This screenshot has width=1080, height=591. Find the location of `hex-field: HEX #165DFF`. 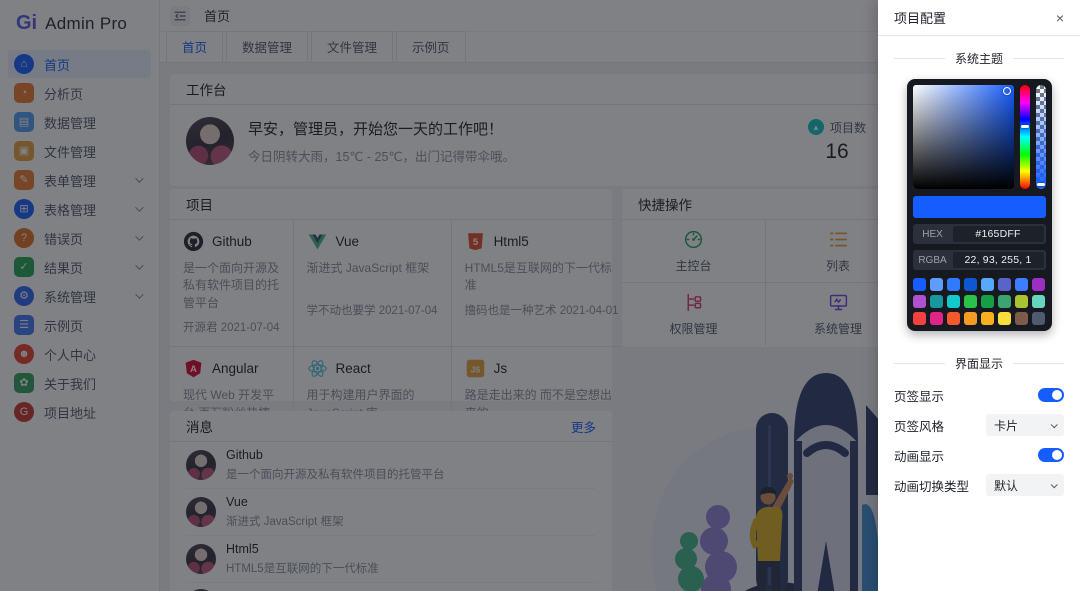

hex-field: HEX #165DFF is located at coordinates (979, 234).